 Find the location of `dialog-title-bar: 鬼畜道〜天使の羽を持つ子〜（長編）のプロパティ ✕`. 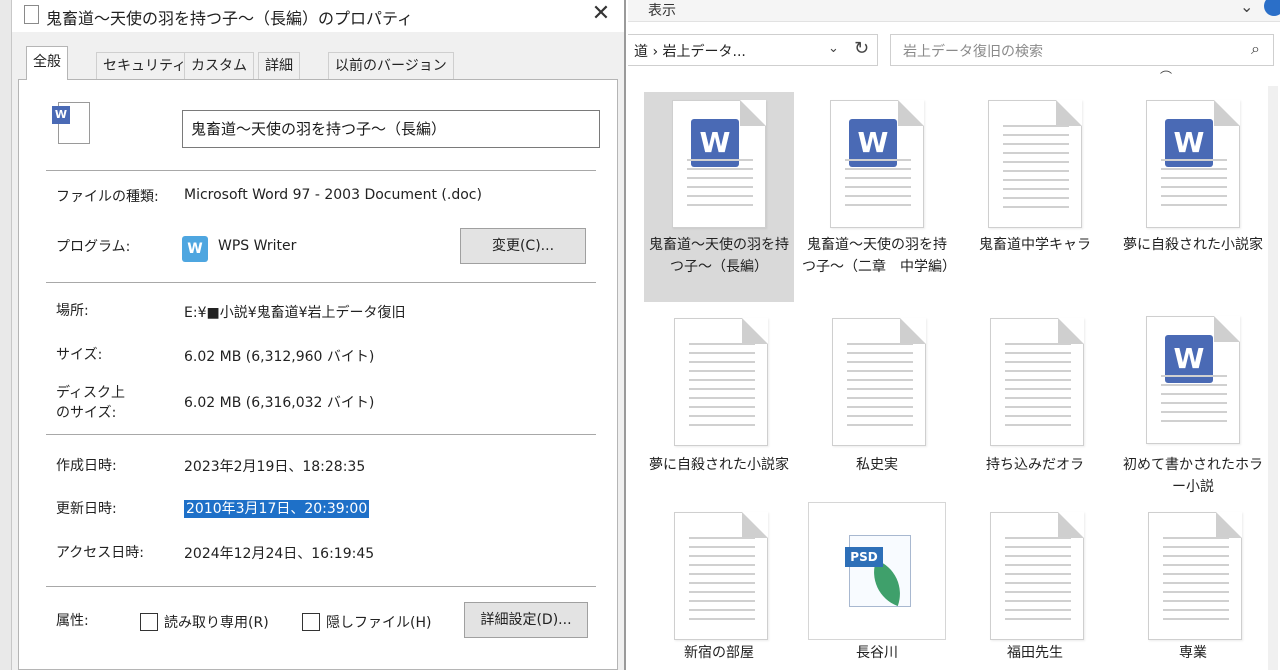

dialog-title-bar: 鬼畜道〜天使の羽を持つ子〜（長編）のプロパティ ✕ is located at coordinates (318, 16).